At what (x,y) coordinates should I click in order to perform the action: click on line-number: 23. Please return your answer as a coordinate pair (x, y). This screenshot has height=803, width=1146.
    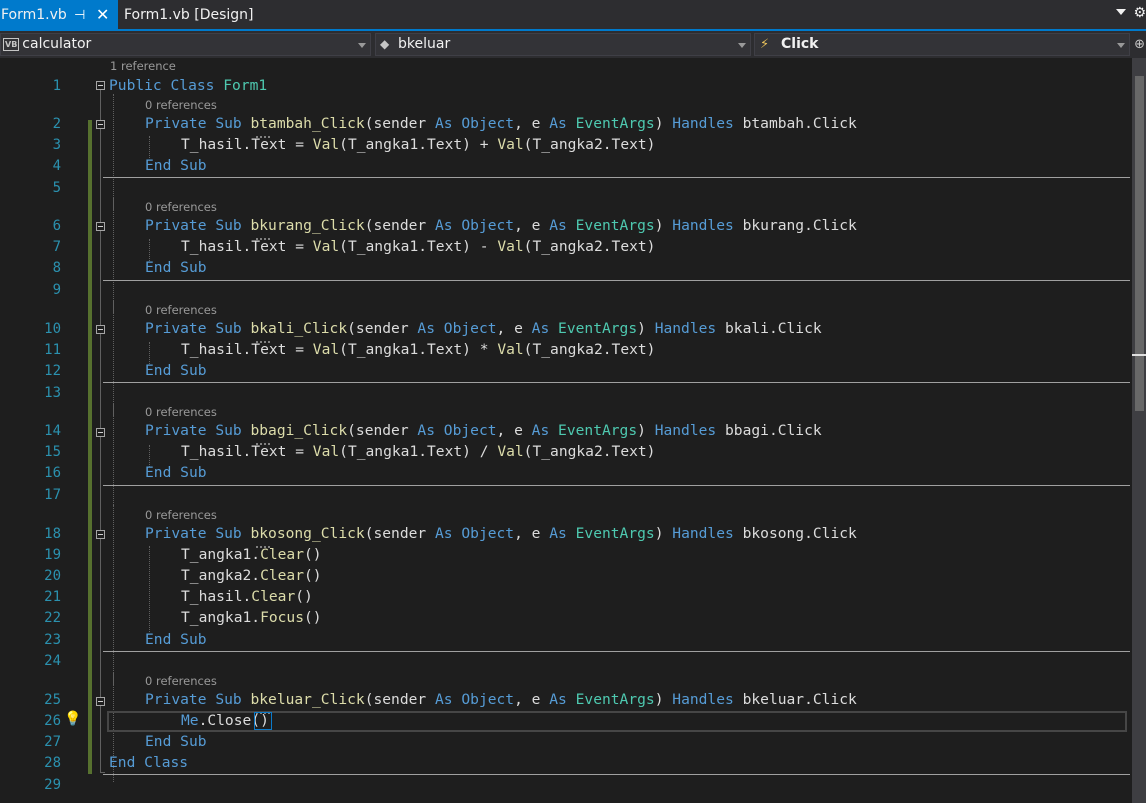
    Looking at the image, I should click on (52, 640).